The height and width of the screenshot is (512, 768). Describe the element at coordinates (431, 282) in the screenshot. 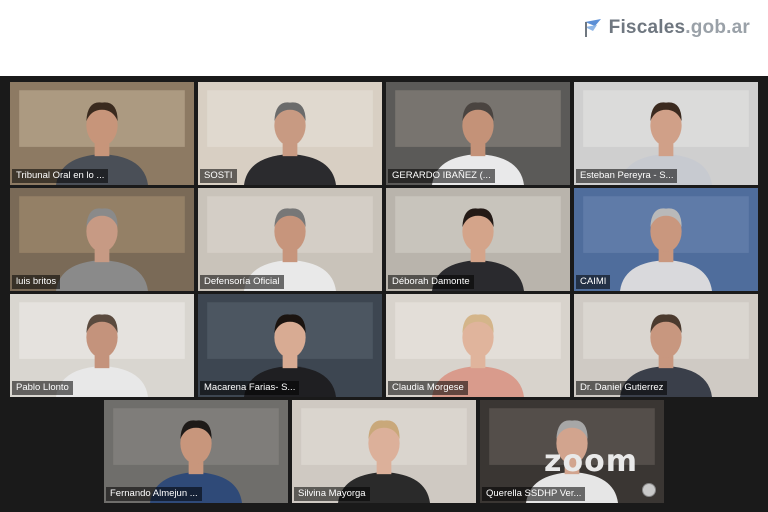

I see `participant-name-label: Déborah Damonte` at that location.